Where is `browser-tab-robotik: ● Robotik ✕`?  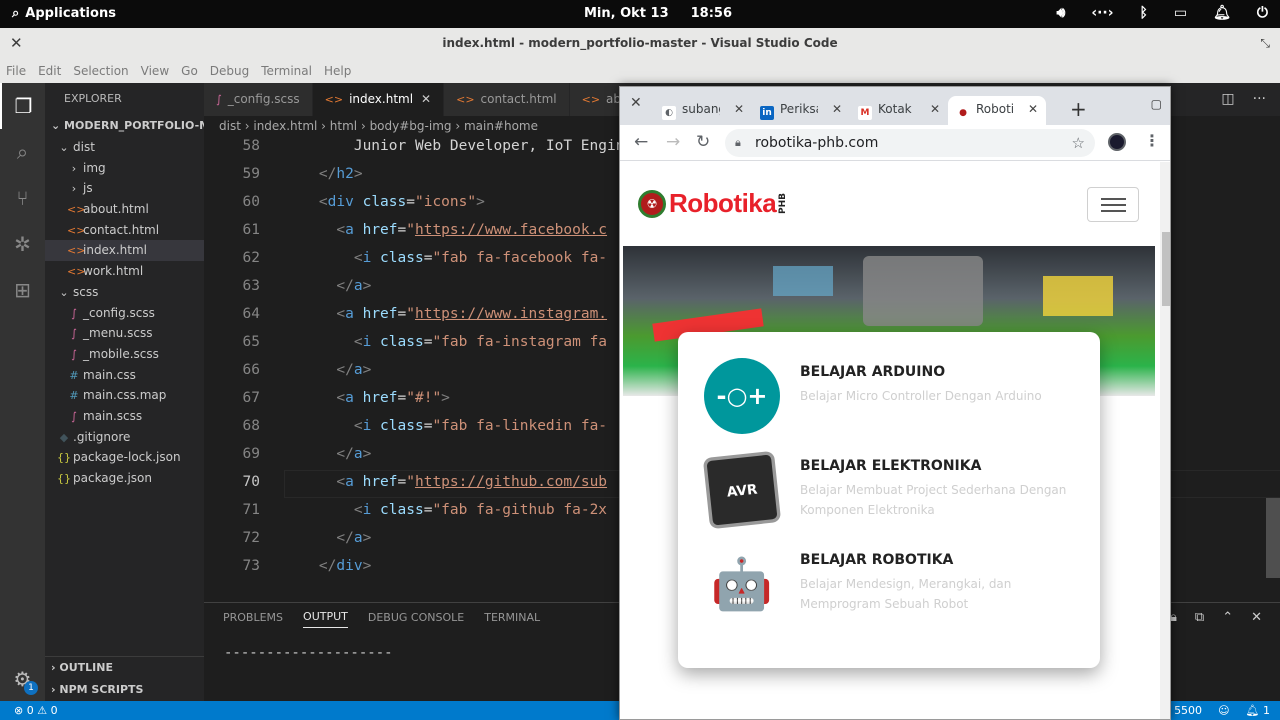
browser-tab-robotik: ● Robotik ✕ is located at coordinates (997, 110).